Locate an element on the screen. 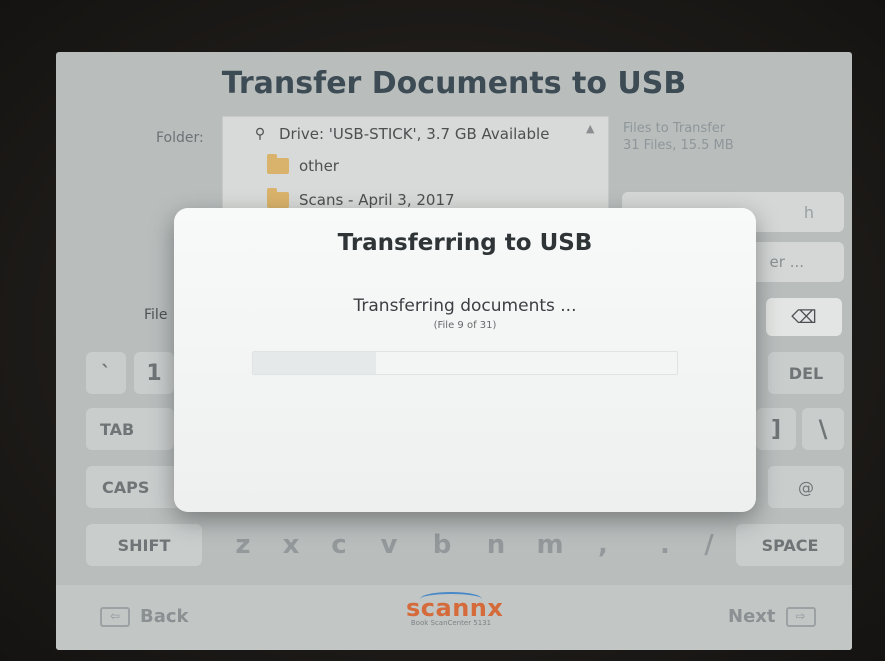 The image size is (885, 661). back-button: ⇦ Back is located at coordinates (144, 616).